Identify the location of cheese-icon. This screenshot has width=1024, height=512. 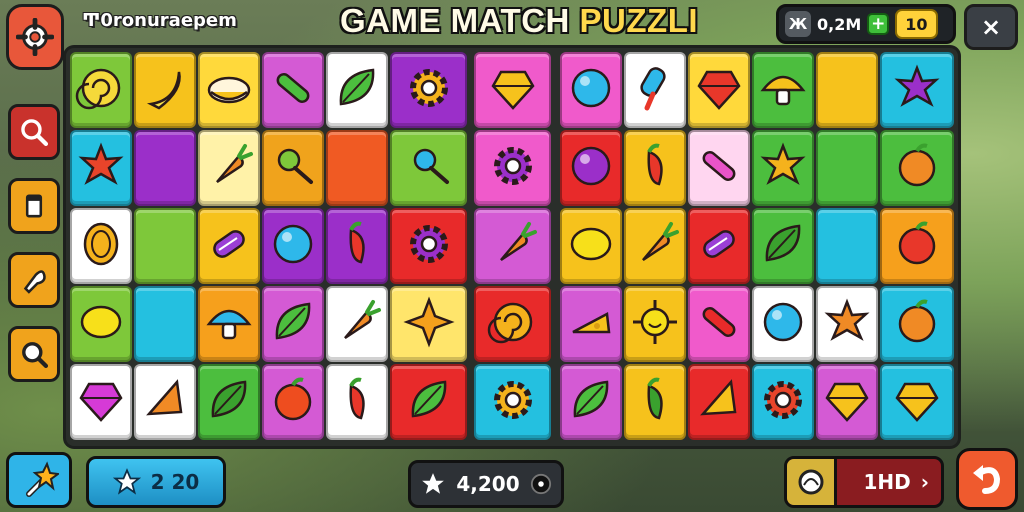
(591, 324).